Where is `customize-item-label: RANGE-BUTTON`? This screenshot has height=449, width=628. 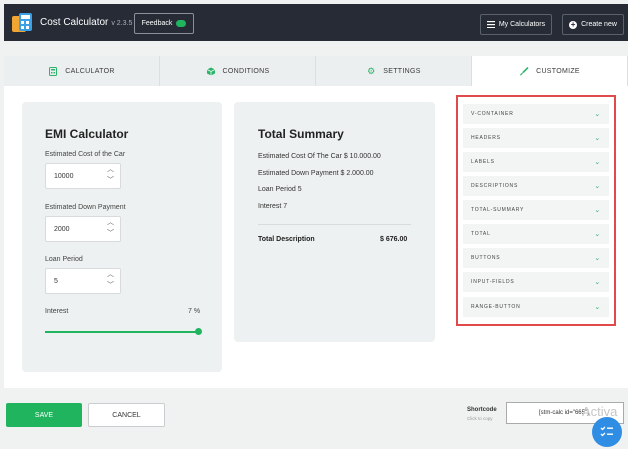
customize-item-label: RANGE-BUTTON is located at coordinates (496, 307).